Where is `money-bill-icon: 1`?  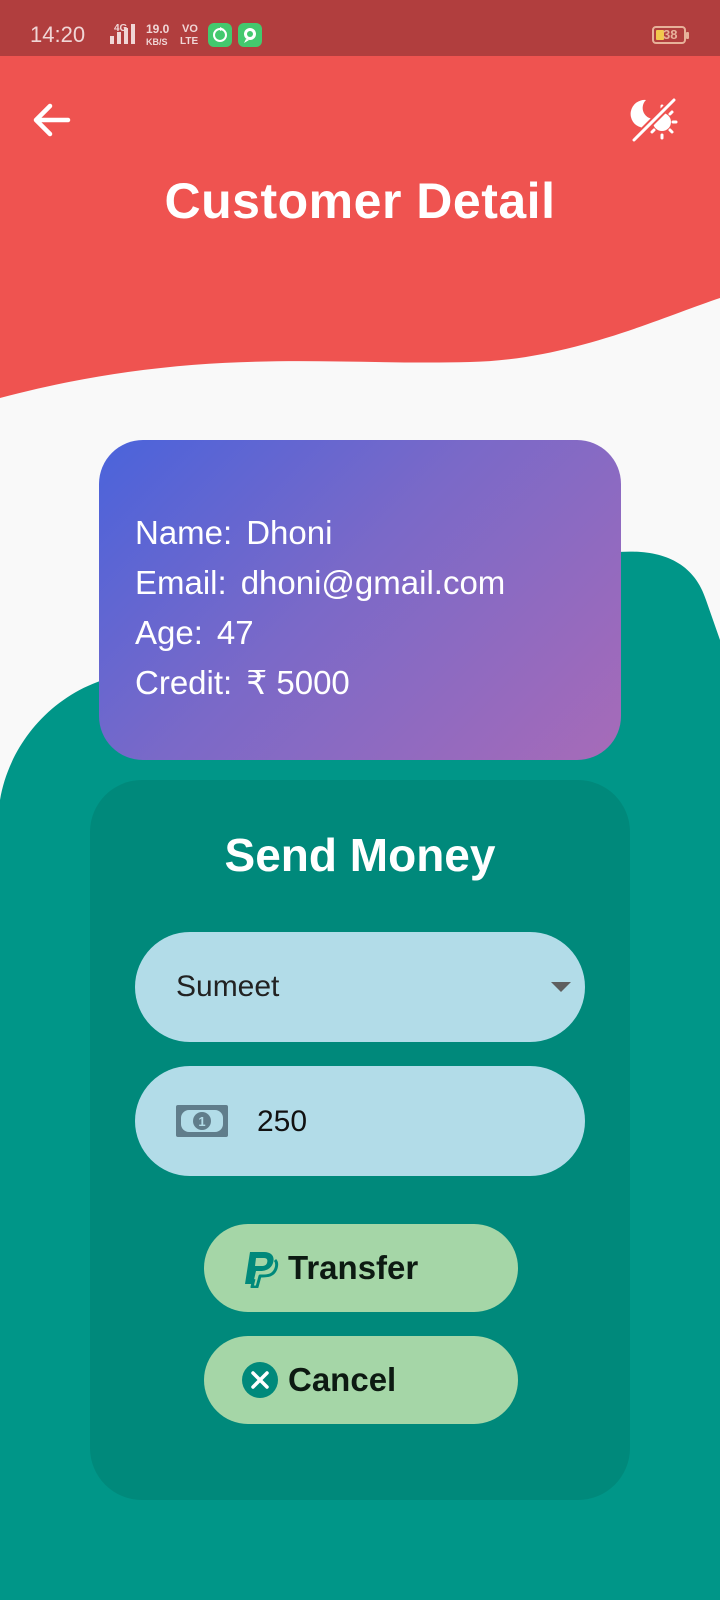
money-bill-icon: 1 is located at coordinates (202, 1121).